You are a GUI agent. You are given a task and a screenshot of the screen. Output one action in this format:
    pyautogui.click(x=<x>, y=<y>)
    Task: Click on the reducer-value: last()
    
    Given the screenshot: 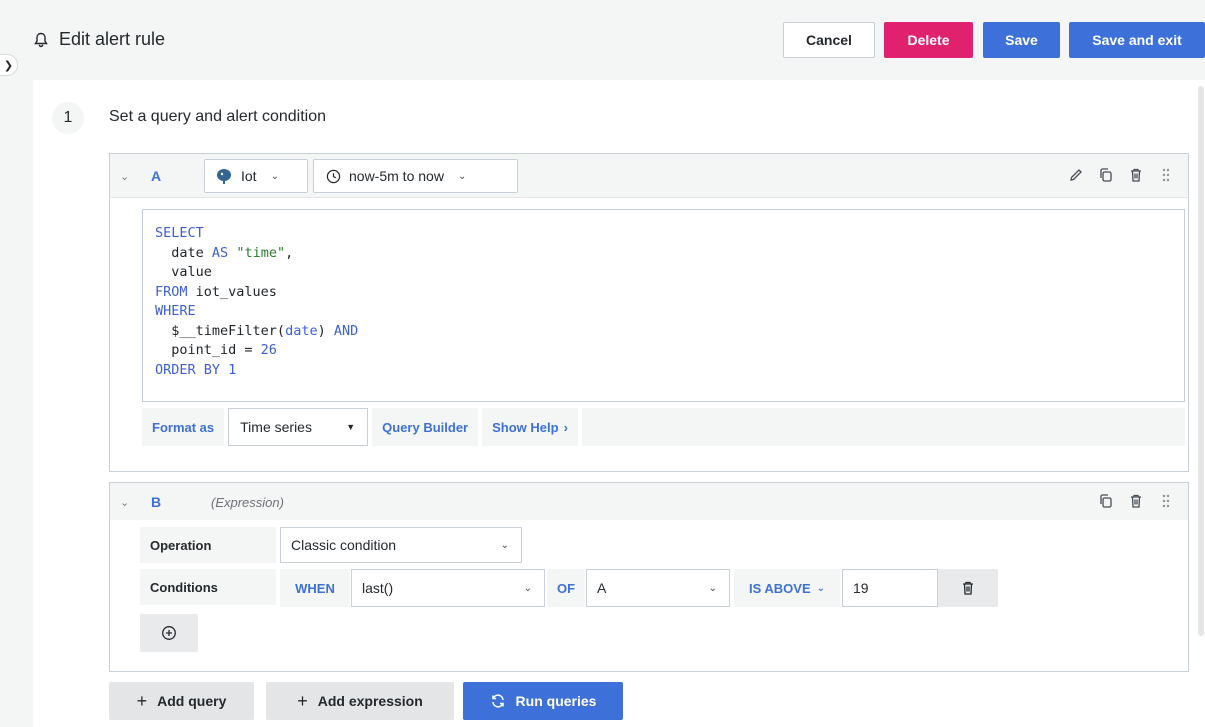 What is the action you would take?
    pyautogui.click(x=378, y=588)
    